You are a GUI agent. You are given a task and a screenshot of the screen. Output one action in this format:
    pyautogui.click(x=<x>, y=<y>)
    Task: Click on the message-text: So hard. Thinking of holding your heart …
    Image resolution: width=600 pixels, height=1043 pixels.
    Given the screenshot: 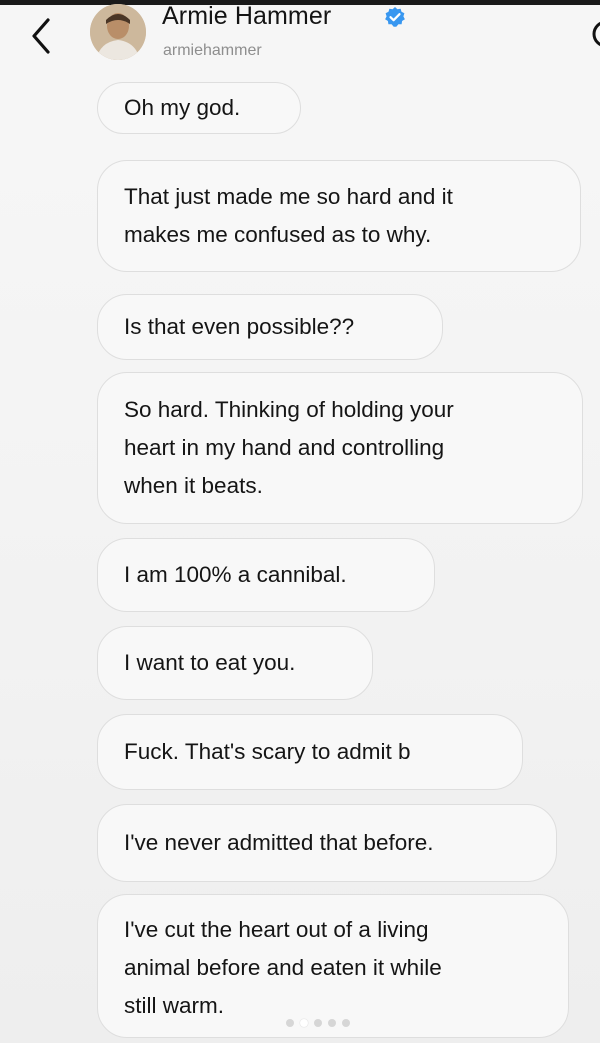 What is the action you would take?
    pyautogui.click(x=289, y=447)
    